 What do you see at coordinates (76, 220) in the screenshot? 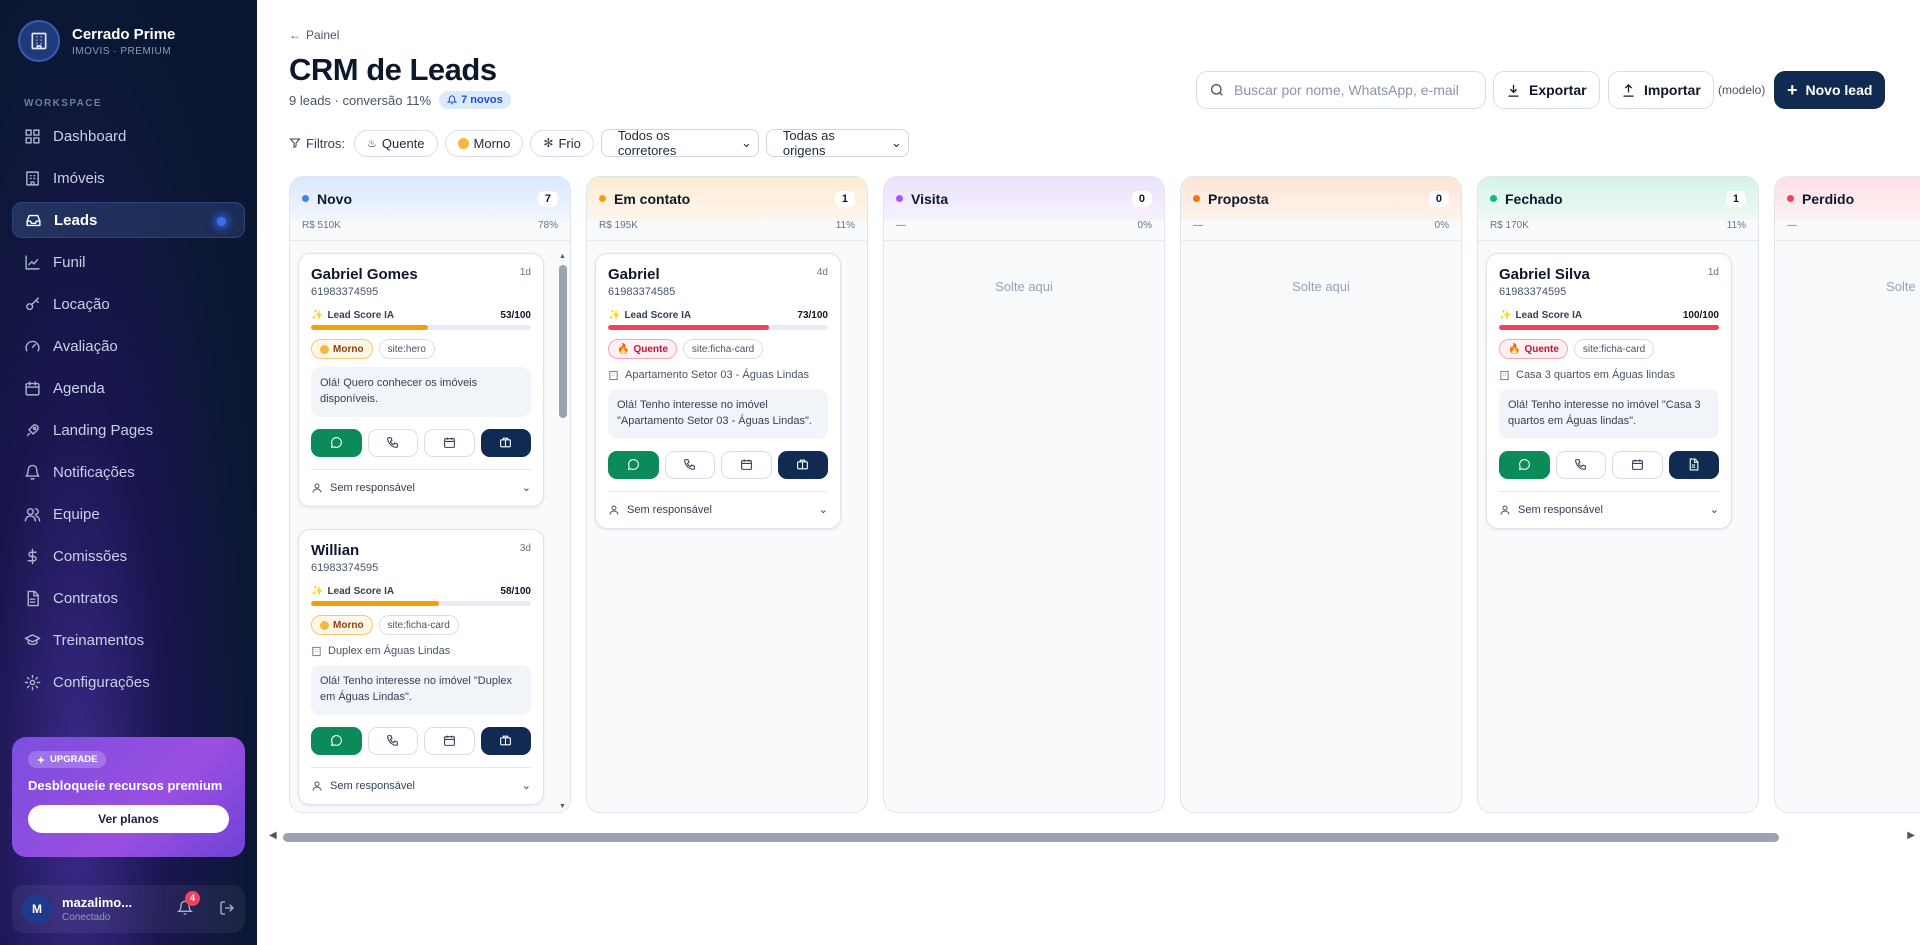
I see `sidebar-item-label: Leads` at bounding box center [76, 220].